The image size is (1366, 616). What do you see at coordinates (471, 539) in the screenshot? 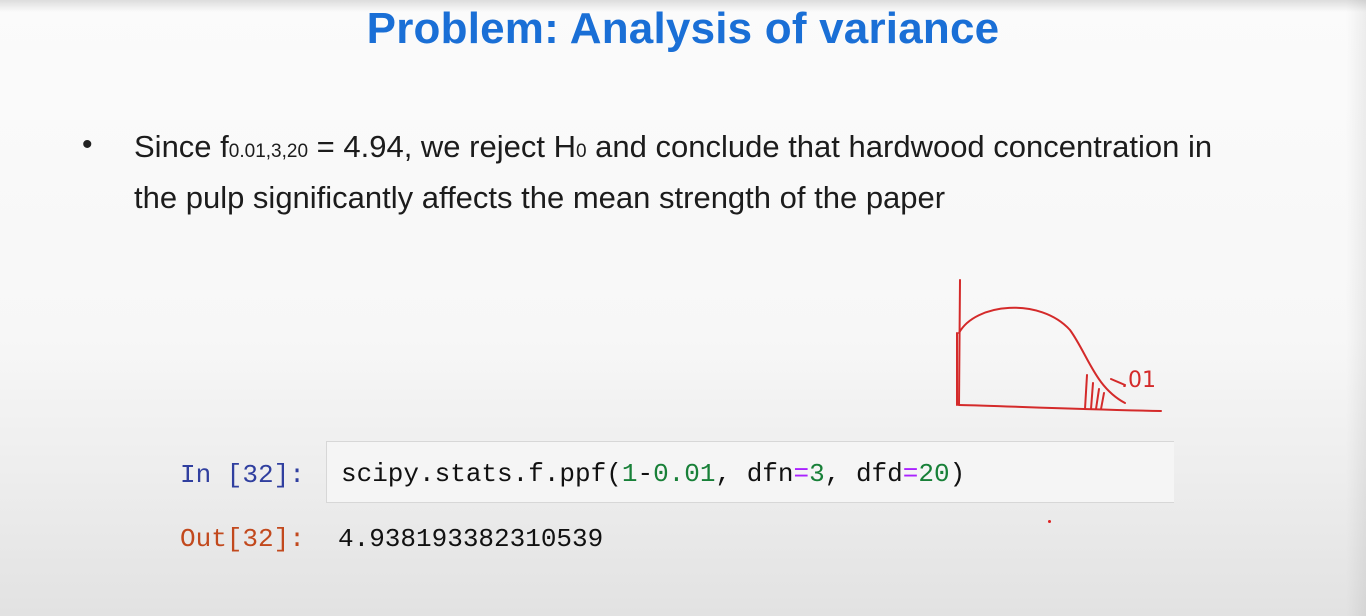
I see `output-value: 4.938193382310539` at bounding box center [471, 539].